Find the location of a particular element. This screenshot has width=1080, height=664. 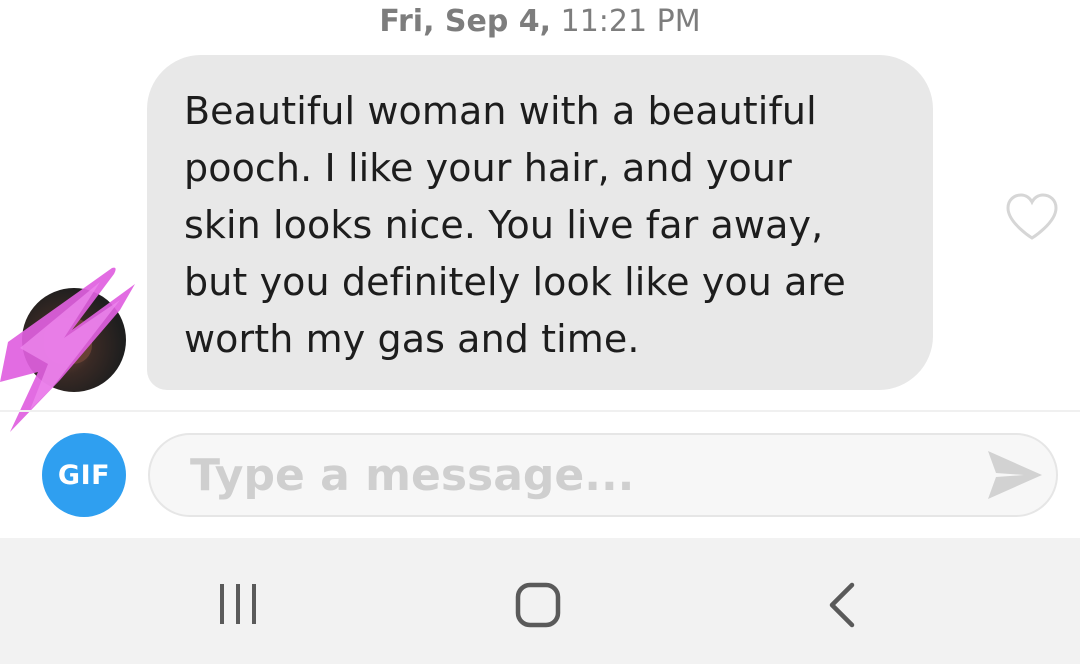

recents-icon is located at coordinates (238, 604).